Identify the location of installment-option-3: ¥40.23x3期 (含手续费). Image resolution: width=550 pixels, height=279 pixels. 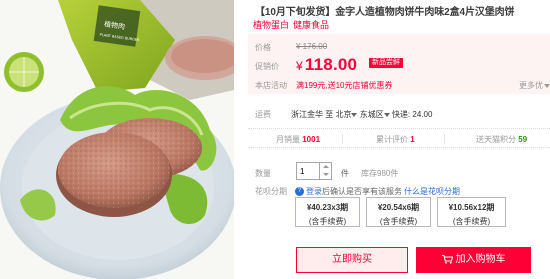
(327, 212).